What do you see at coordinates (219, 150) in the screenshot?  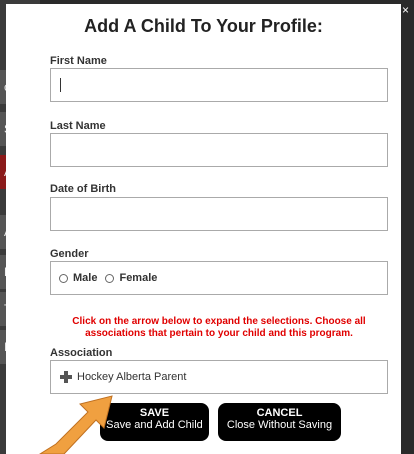 I see `last-name-field` at bounding box center [219, 150].